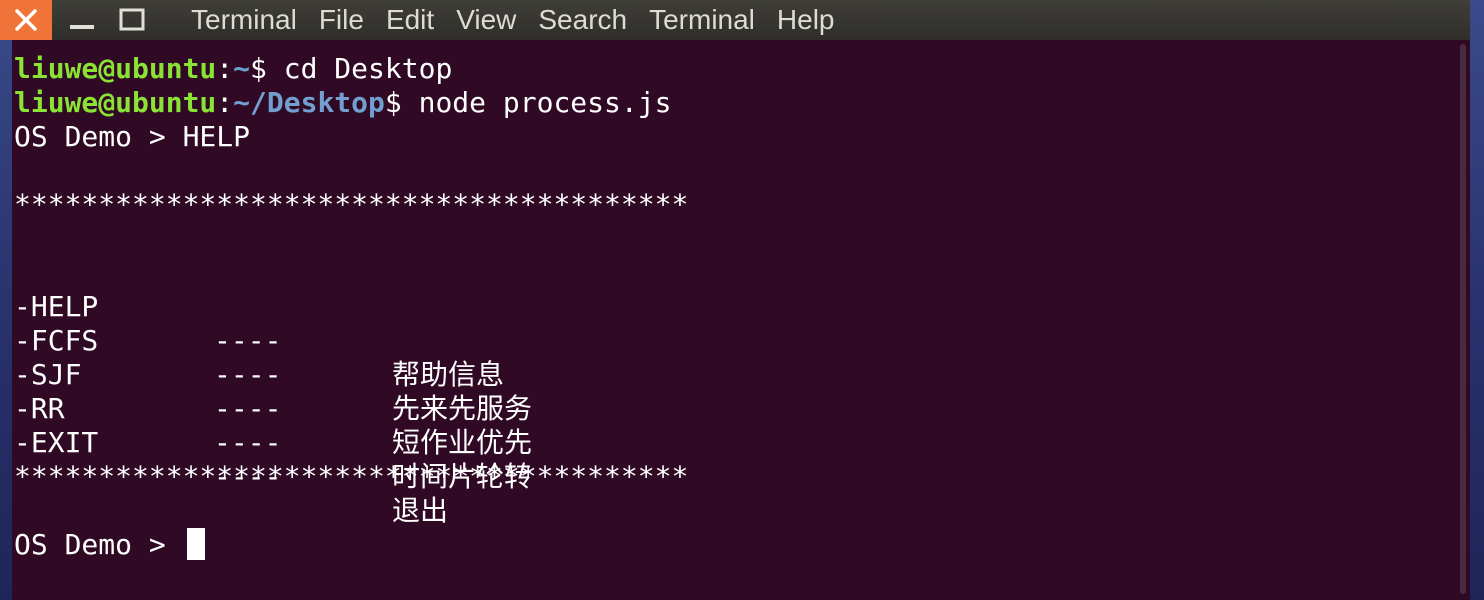 This screenshot has width=1484, height=600. Describe the element at coordinates (364, 425) in the screenshot. I see `help-row: -RR ---- 时间片轮转` at that location.